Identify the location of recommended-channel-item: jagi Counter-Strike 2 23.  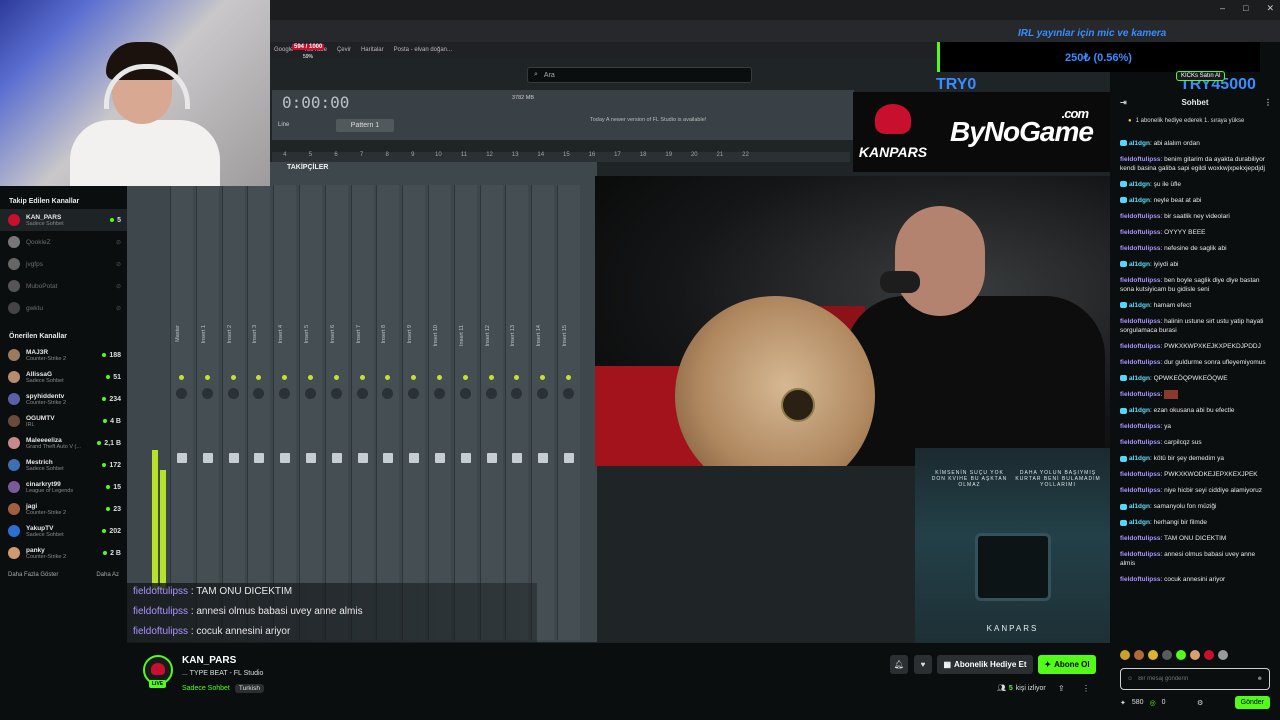
(63, 509).